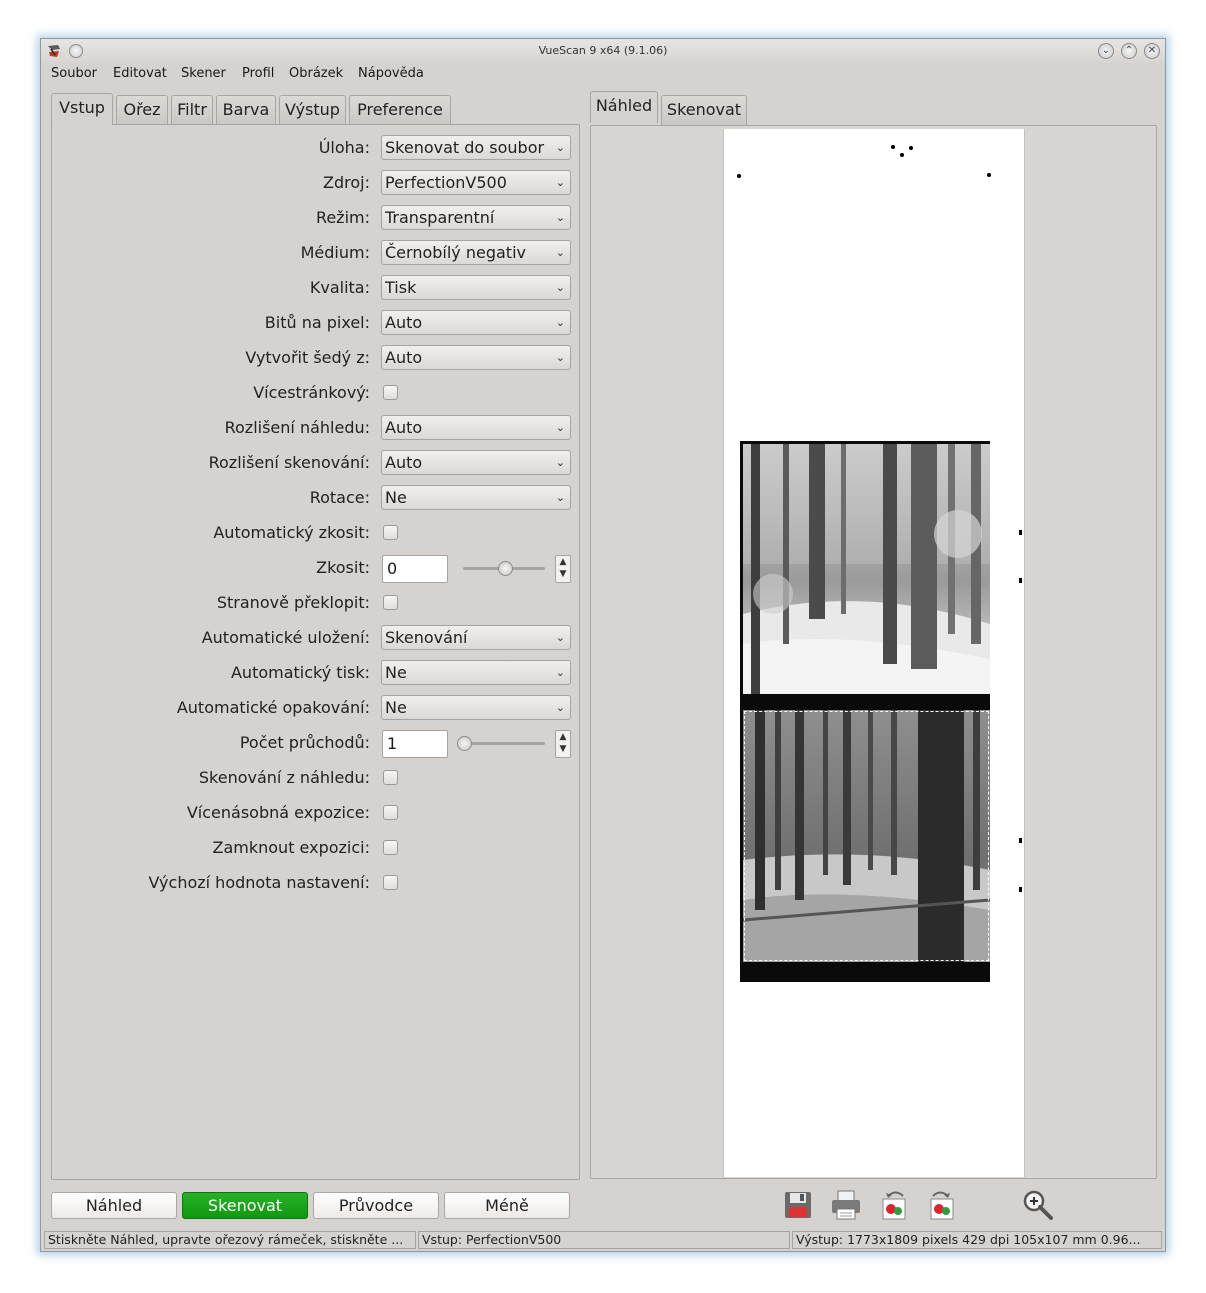 Image resolution: width=1206 pixels, height=1293 pixels. I want to click on uloha-value: Skenovat do soubor, so click(465, 147).